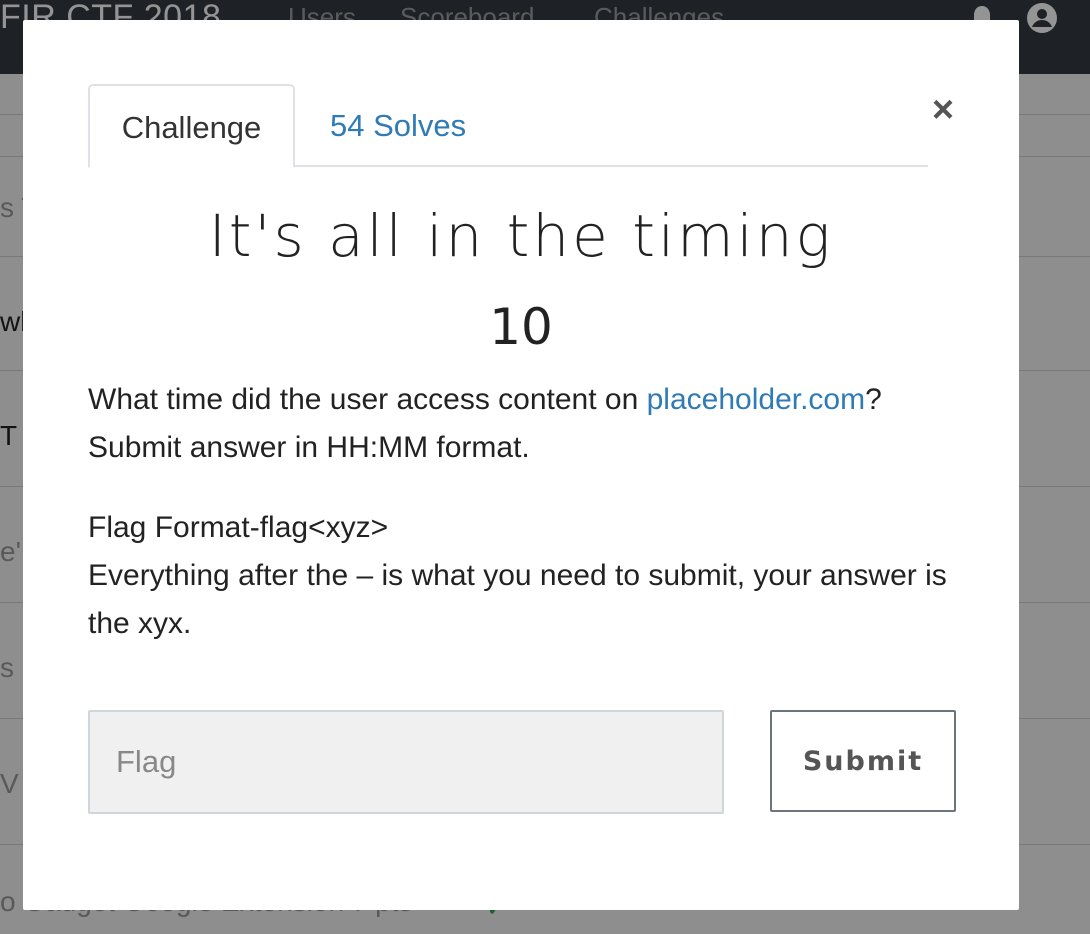 The image size is (1090, 934). I want to click on submit-button: Submit, so click(863, 761).